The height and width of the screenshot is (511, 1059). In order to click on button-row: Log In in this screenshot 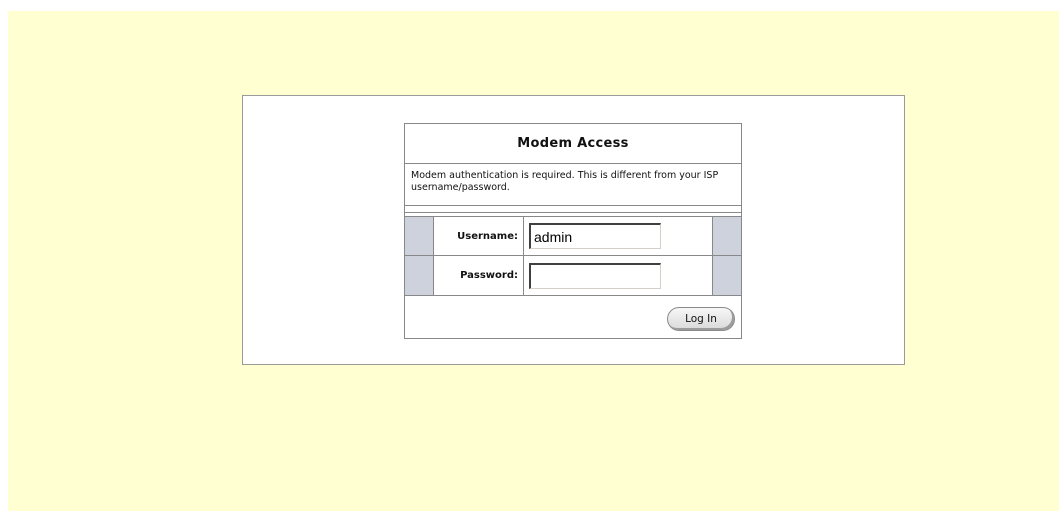, I will do `click(573, 319)`.